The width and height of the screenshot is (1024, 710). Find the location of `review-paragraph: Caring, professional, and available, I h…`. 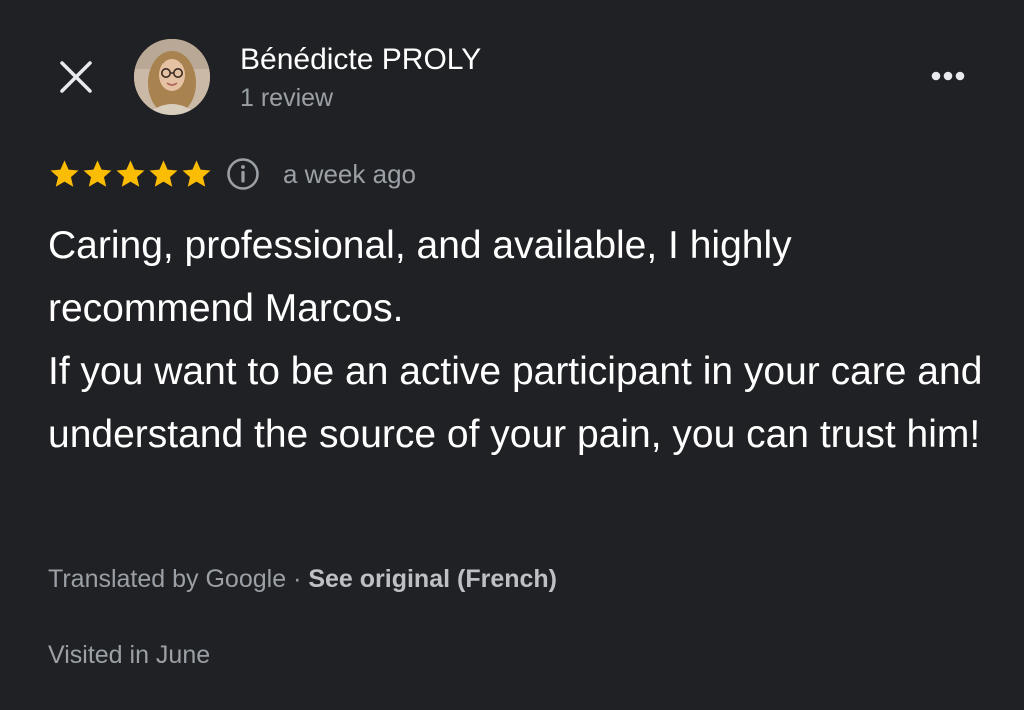

review-paragraph: Caring, professional, and available, I h… is located at coordinates (420, 277).